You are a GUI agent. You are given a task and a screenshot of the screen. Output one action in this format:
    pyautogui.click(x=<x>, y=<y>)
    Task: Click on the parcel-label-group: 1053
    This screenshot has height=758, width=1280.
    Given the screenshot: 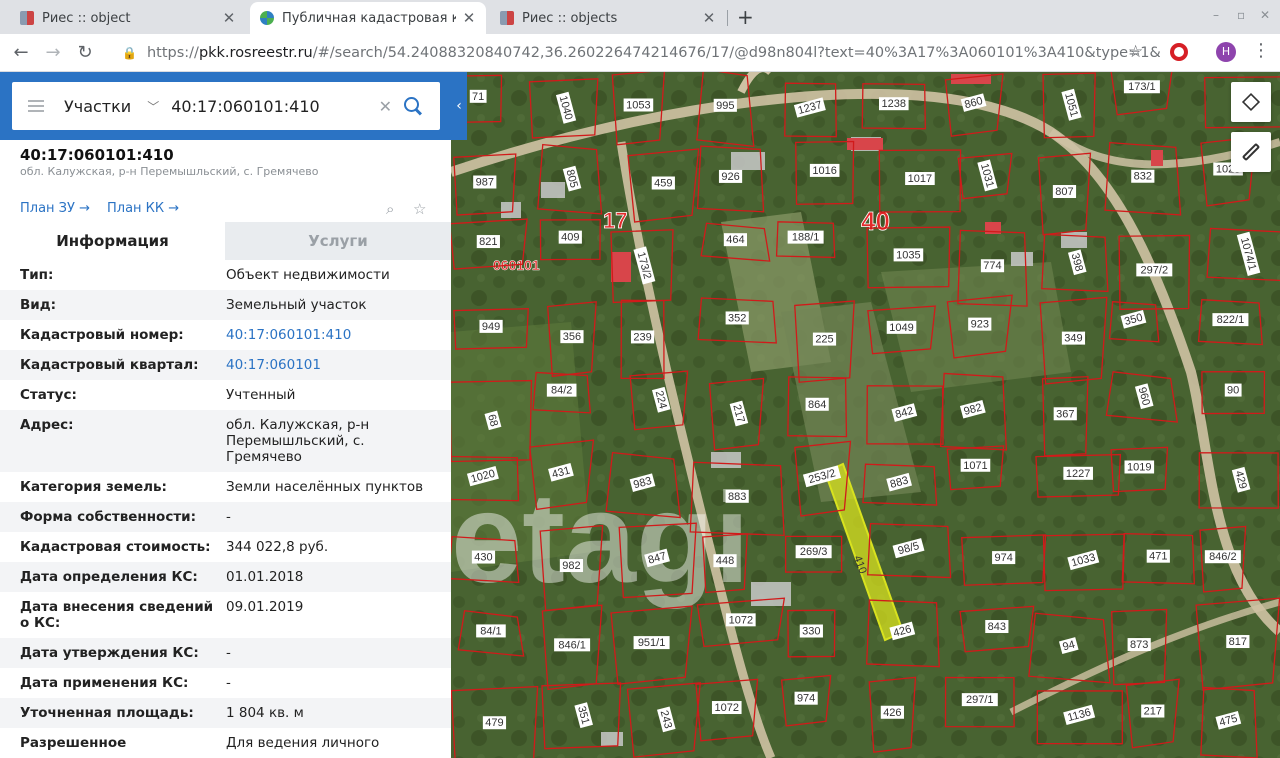 What is the action you would take?
    pyautogui.click(x=638, y=105)
    